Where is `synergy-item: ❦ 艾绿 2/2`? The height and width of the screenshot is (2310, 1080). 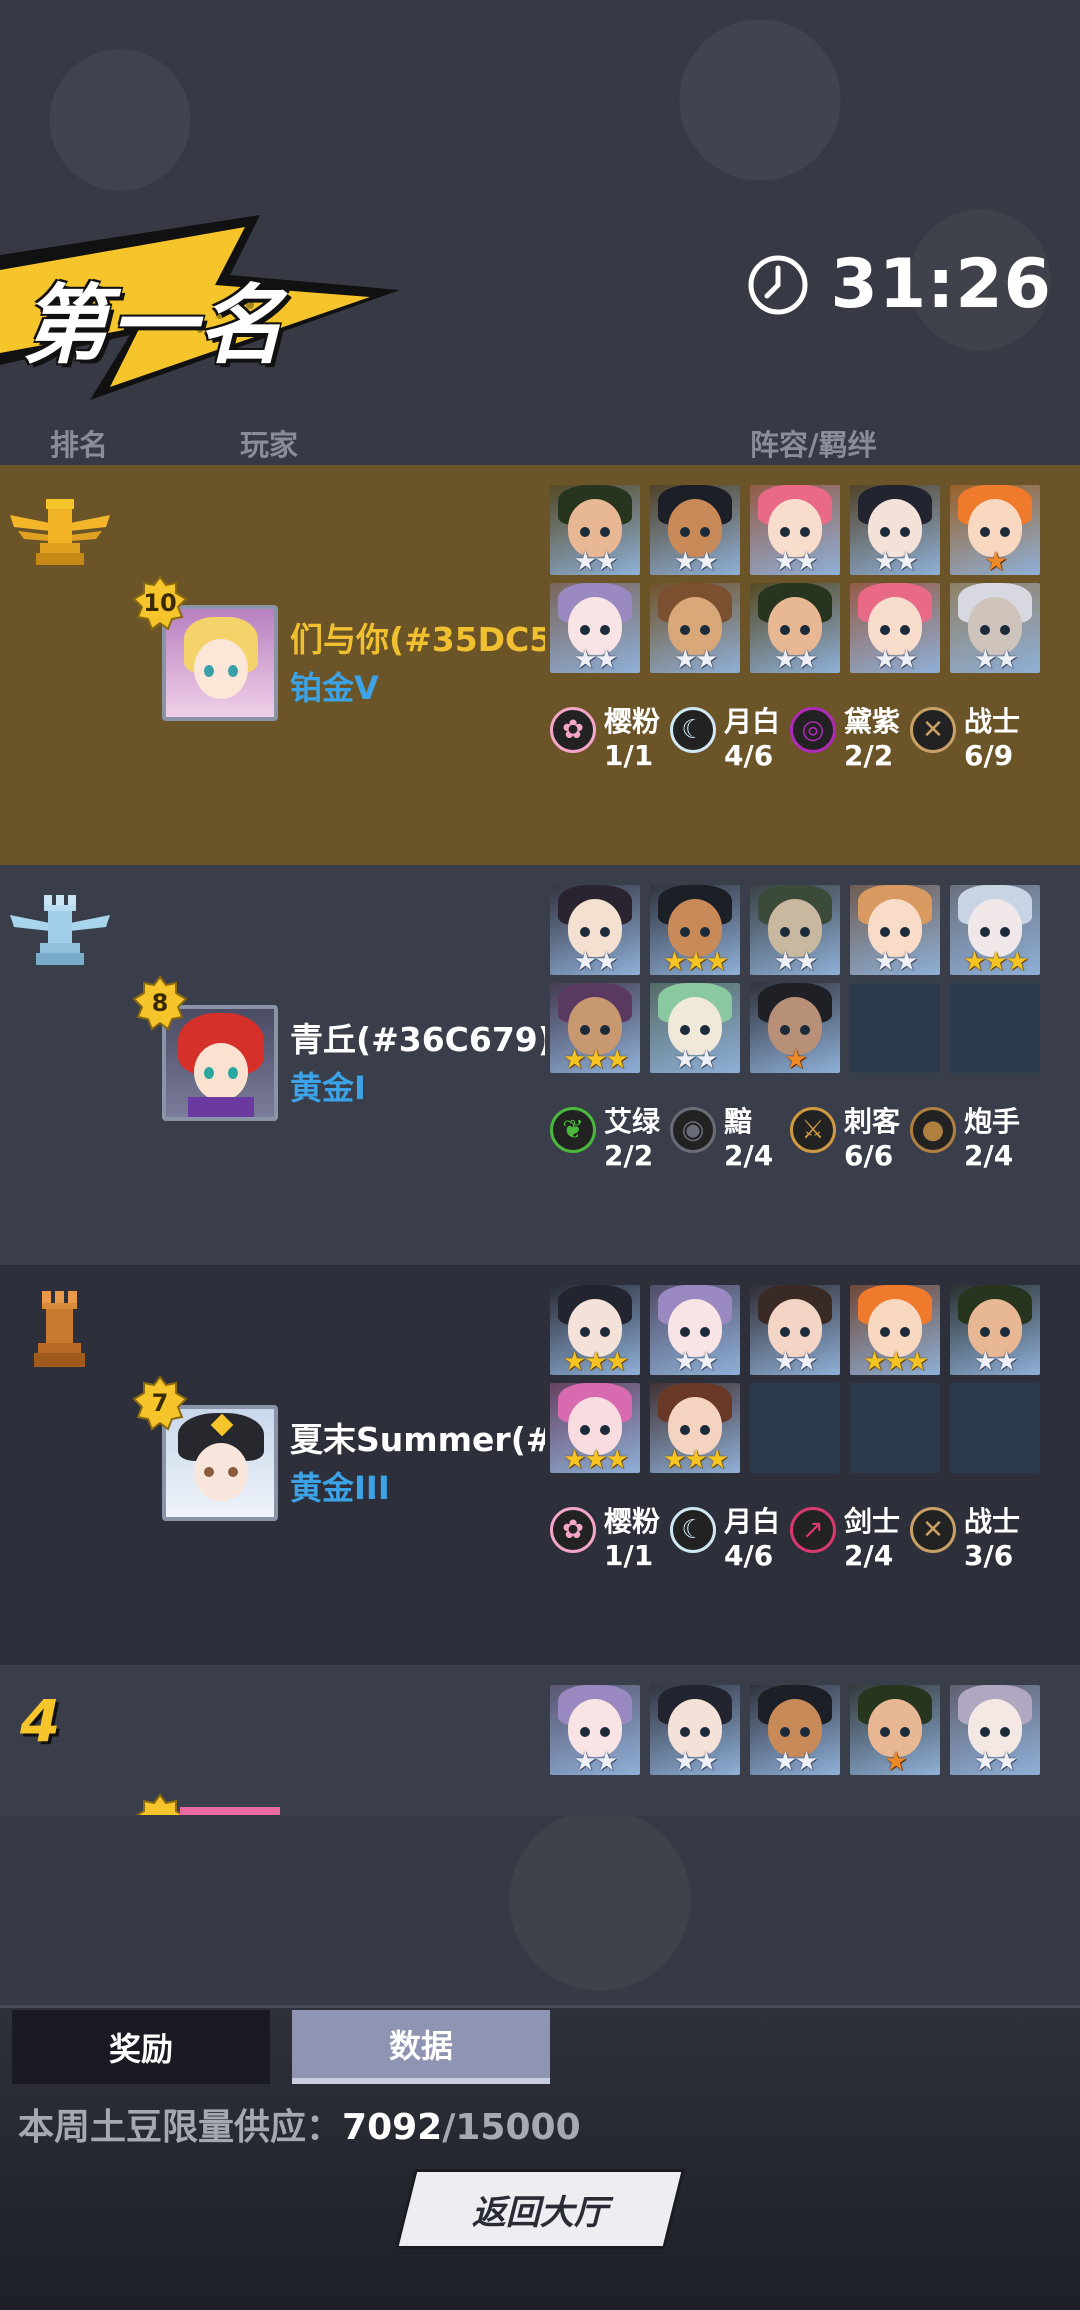 synergy-item: ❦ 艾绿 2/2 is located at coordinates (610, 1139).